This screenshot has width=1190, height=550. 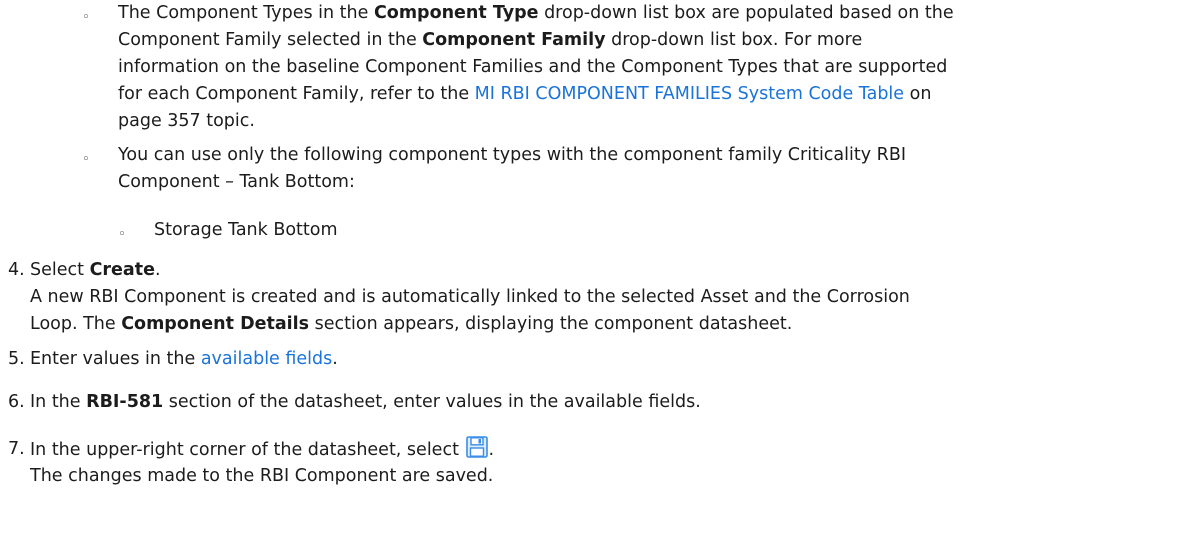 What do you see at coordinates (236, 182) in the screenshot?
I see `bullet2-line2: Component – Tank Bottom:` at bounding box center [236, 182].